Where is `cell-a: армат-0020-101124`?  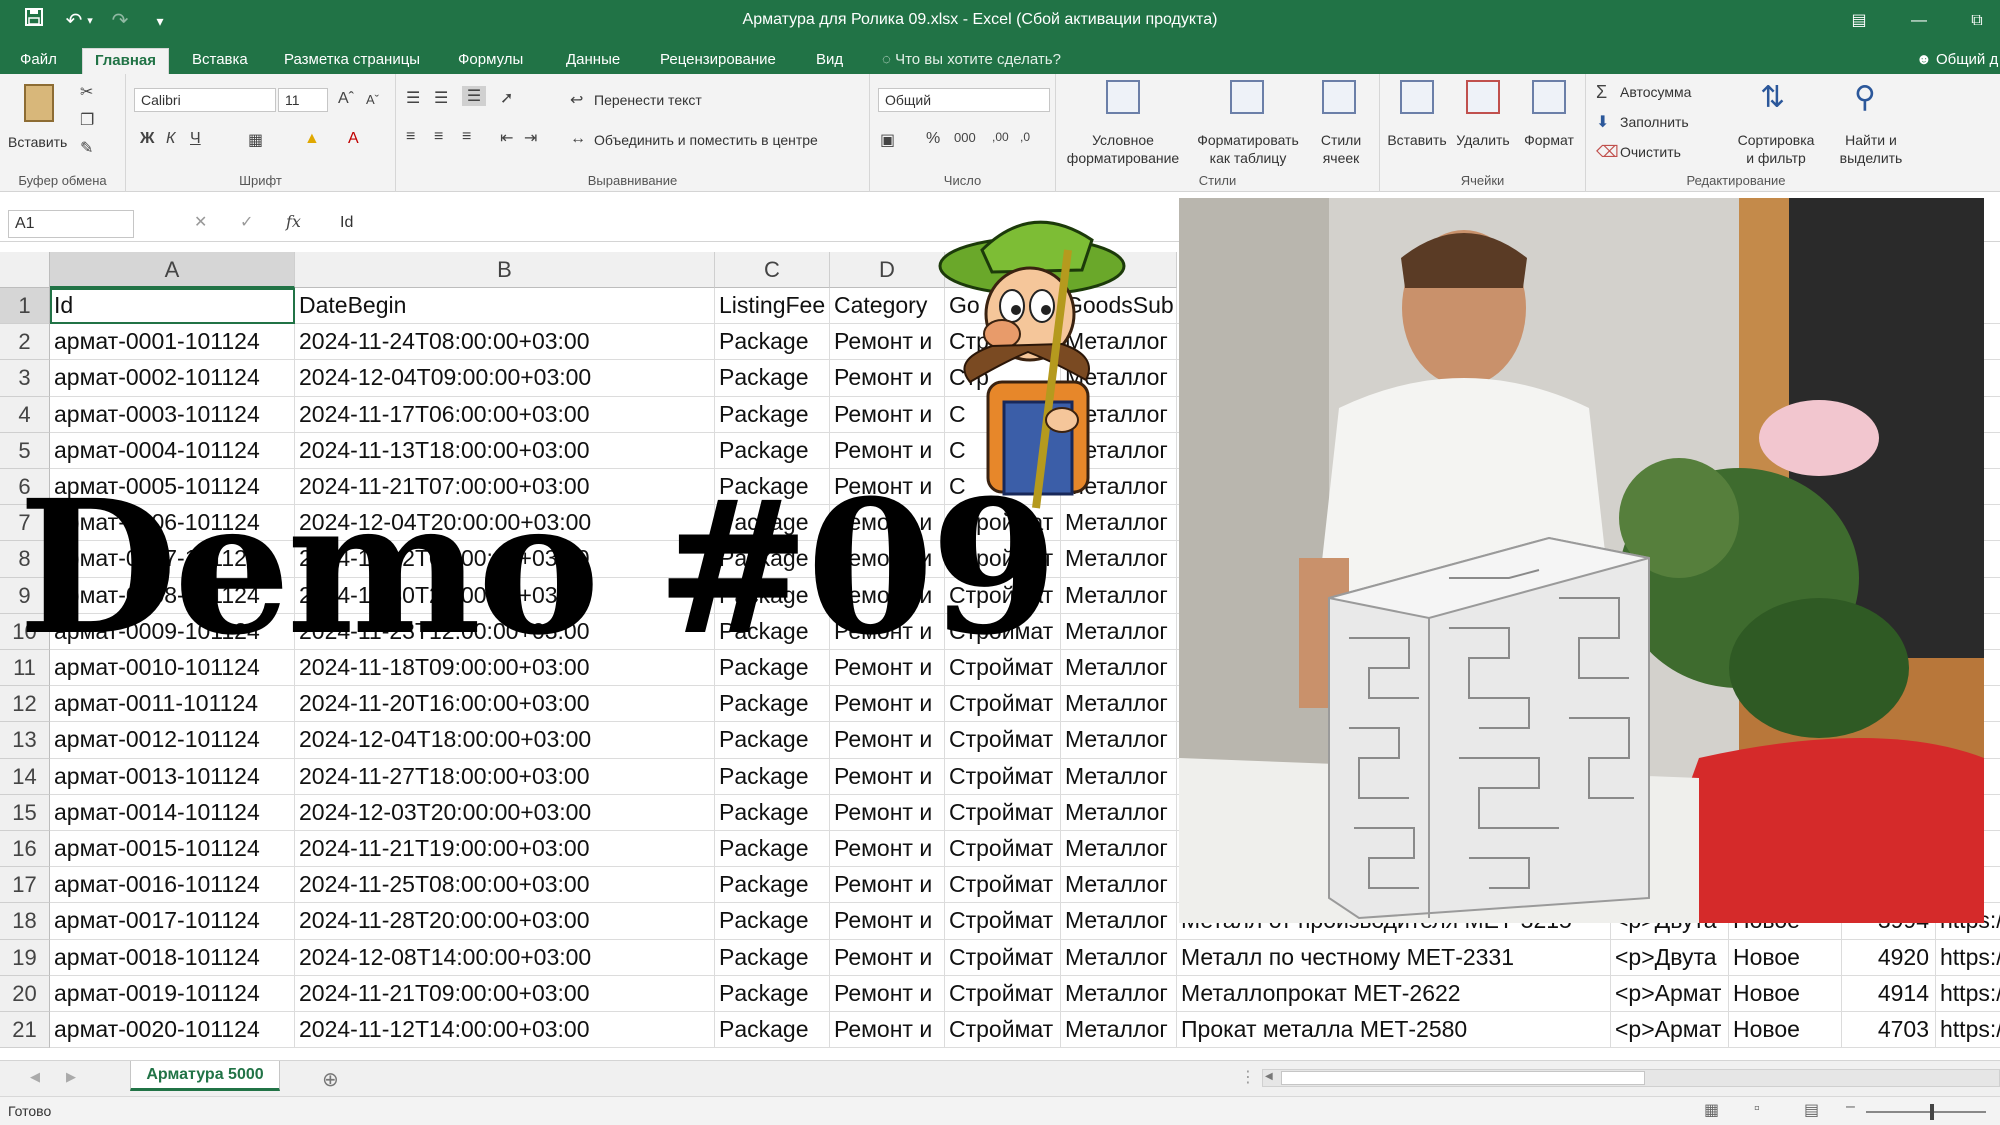
cell-a: армат-0020-101124 is located at coordinates (172, 1030).